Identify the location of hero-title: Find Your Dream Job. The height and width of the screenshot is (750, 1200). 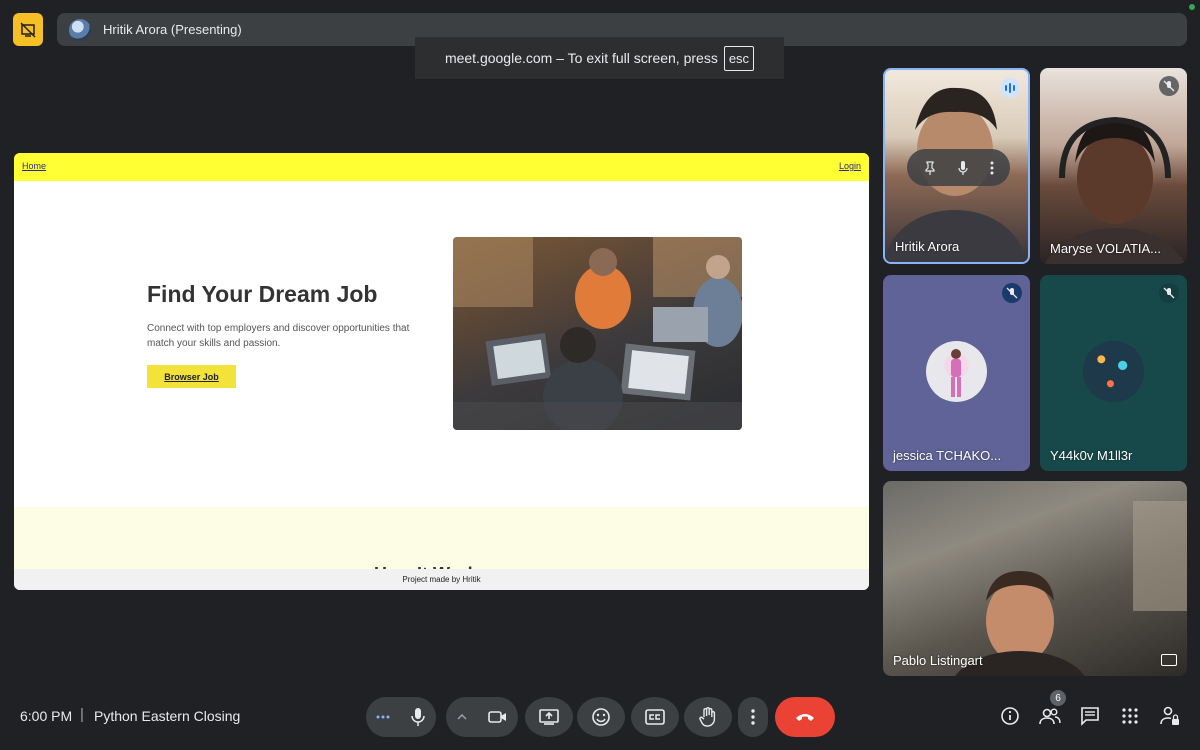
(262, 294).